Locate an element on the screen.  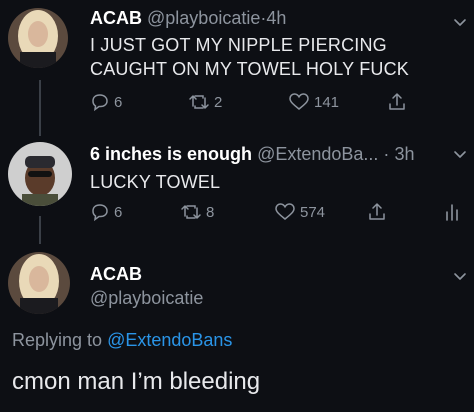
like-button: 141 is located at coordinates (313, 102).